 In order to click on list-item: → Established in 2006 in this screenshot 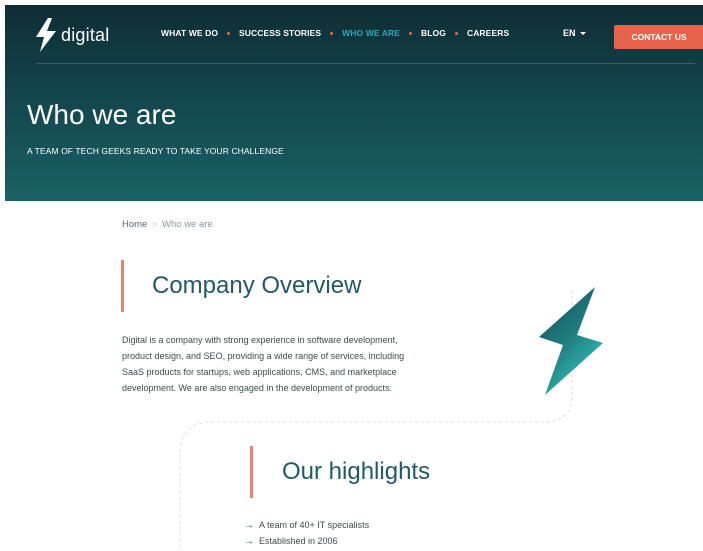, I will do `click(306, 541)`.